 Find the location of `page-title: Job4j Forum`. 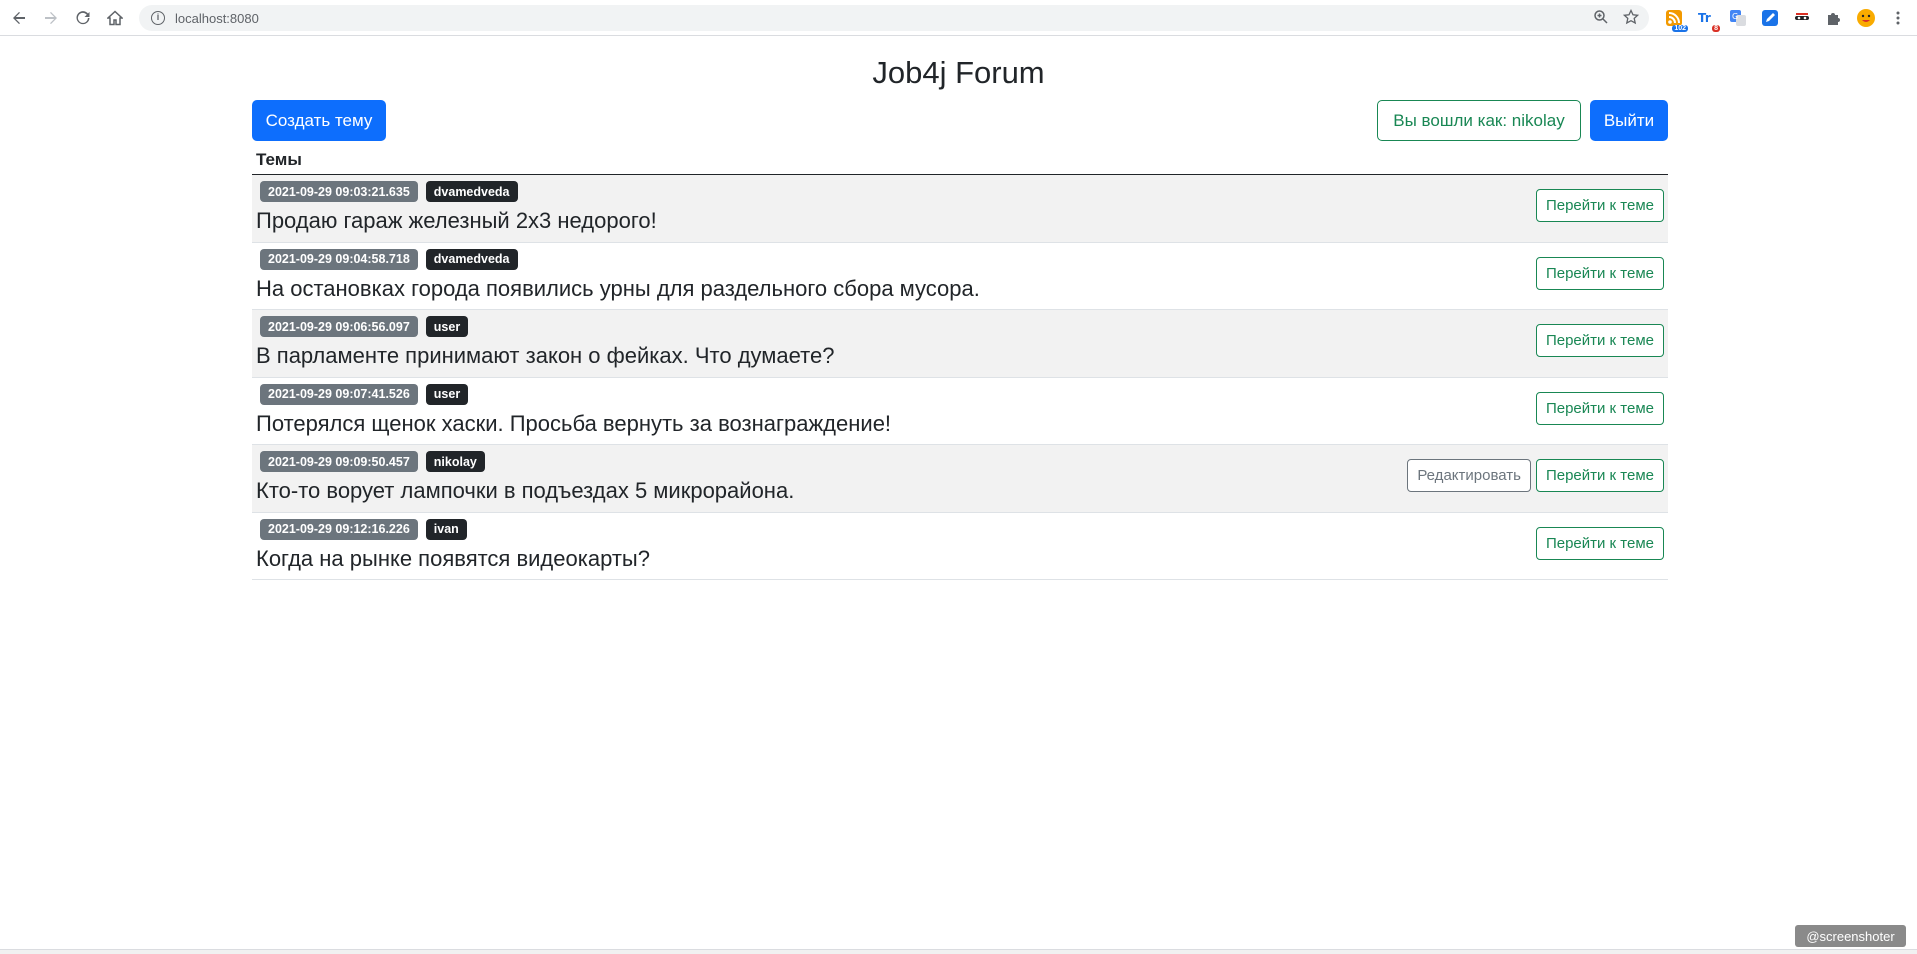

page-title: Job4j Forum is located at coordinates (958, 72).